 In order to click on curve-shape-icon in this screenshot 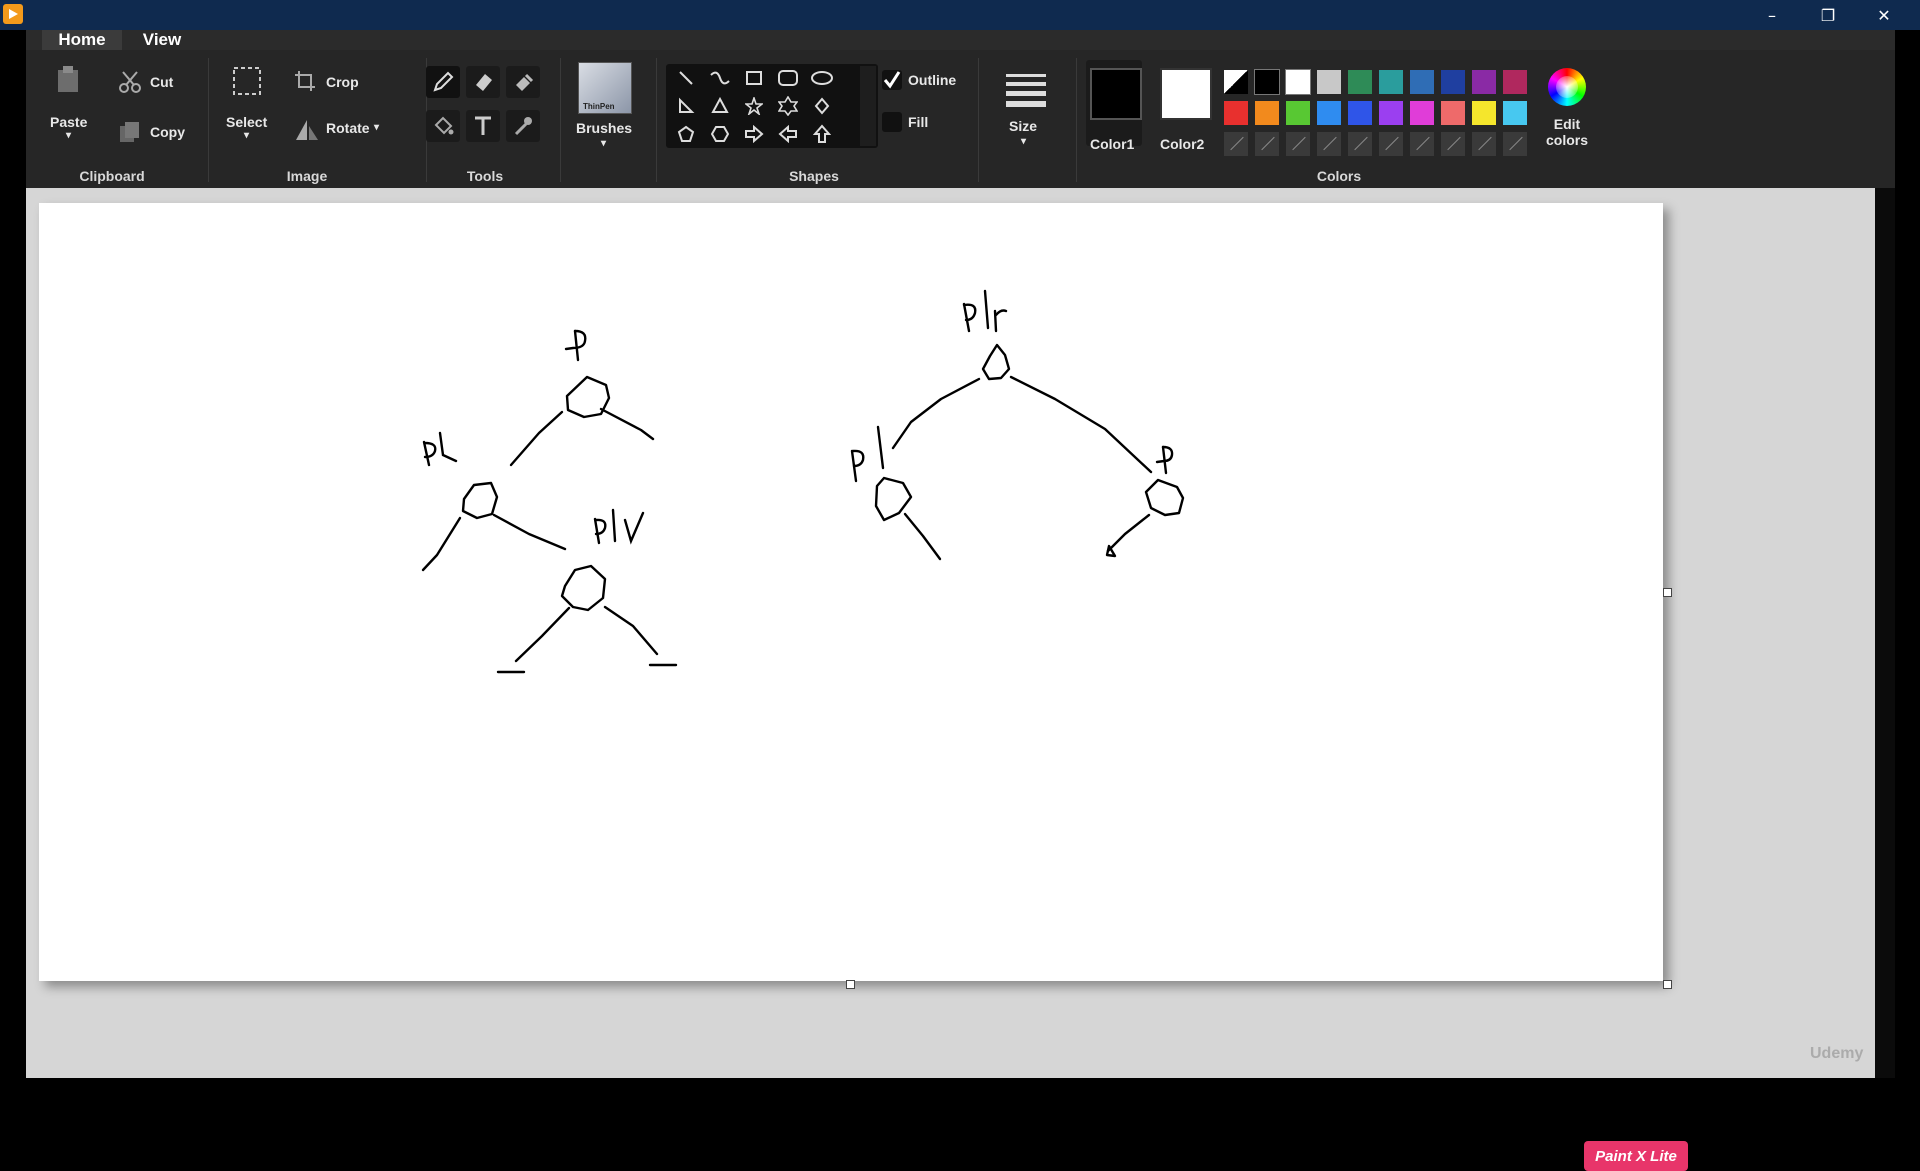, I will do `click(720, 78)`.